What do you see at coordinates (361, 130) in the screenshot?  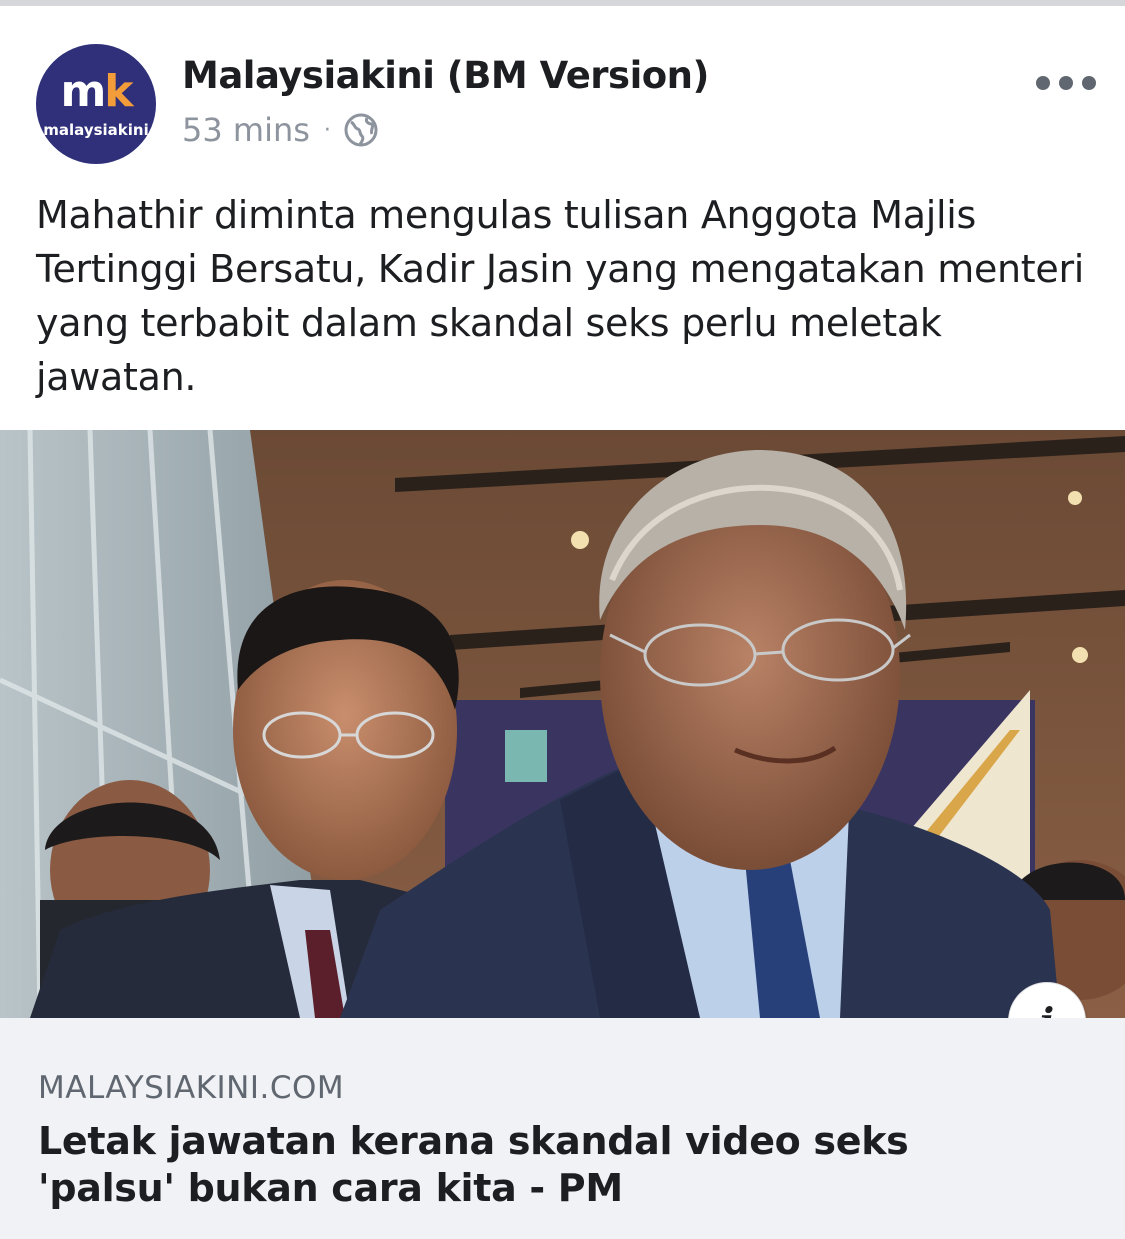 I see `globe-icon` at bounding box center [361, 130].